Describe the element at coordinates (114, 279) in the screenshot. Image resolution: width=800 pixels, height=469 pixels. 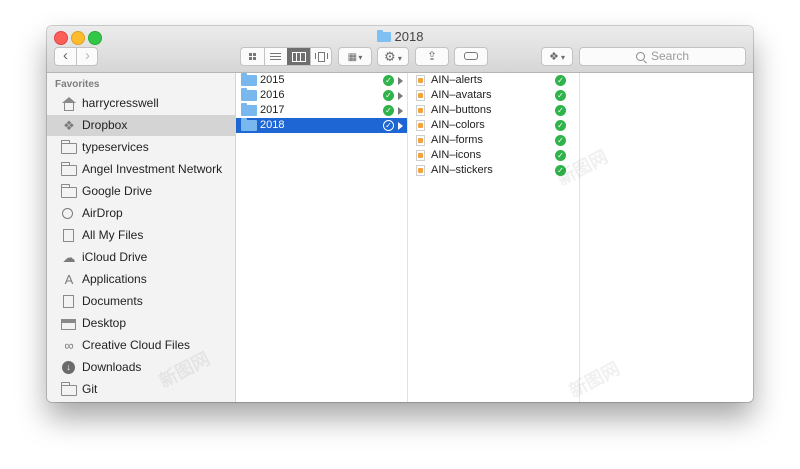
I see `sidebar-item-label: Applications` at that location.